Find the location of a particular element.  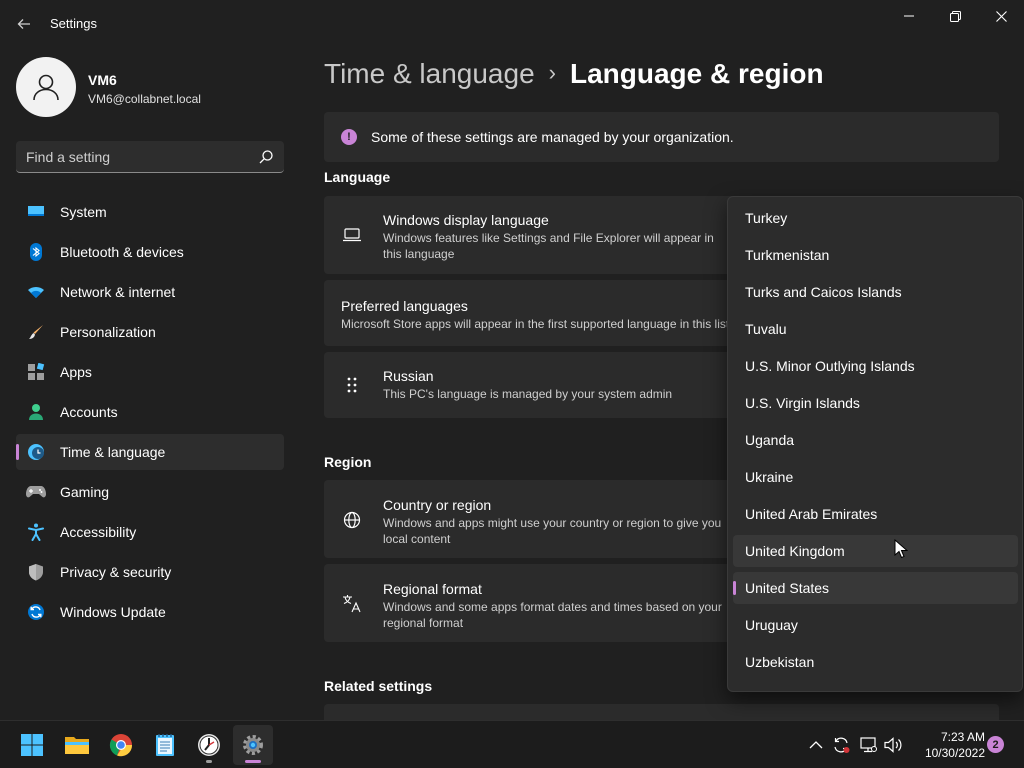

apps-icon is located at coordinates (36, 372).